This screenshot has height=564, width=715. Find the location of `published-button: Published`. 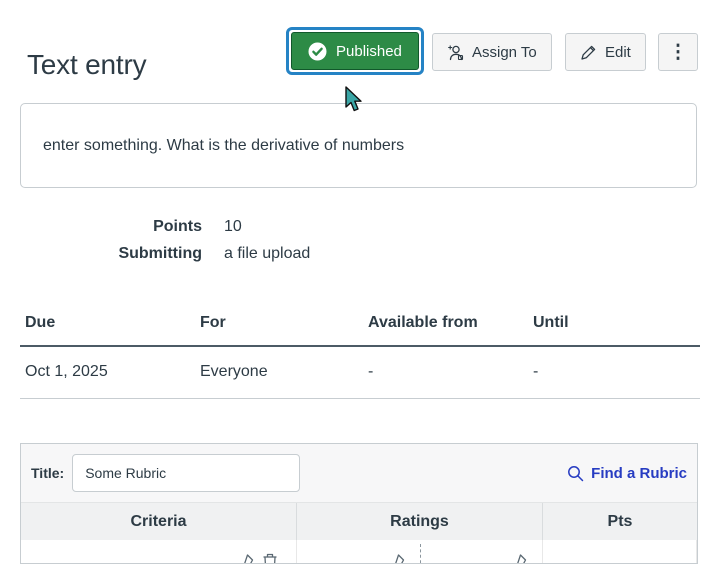

published-button: Published is located at coordinates (355, 51).